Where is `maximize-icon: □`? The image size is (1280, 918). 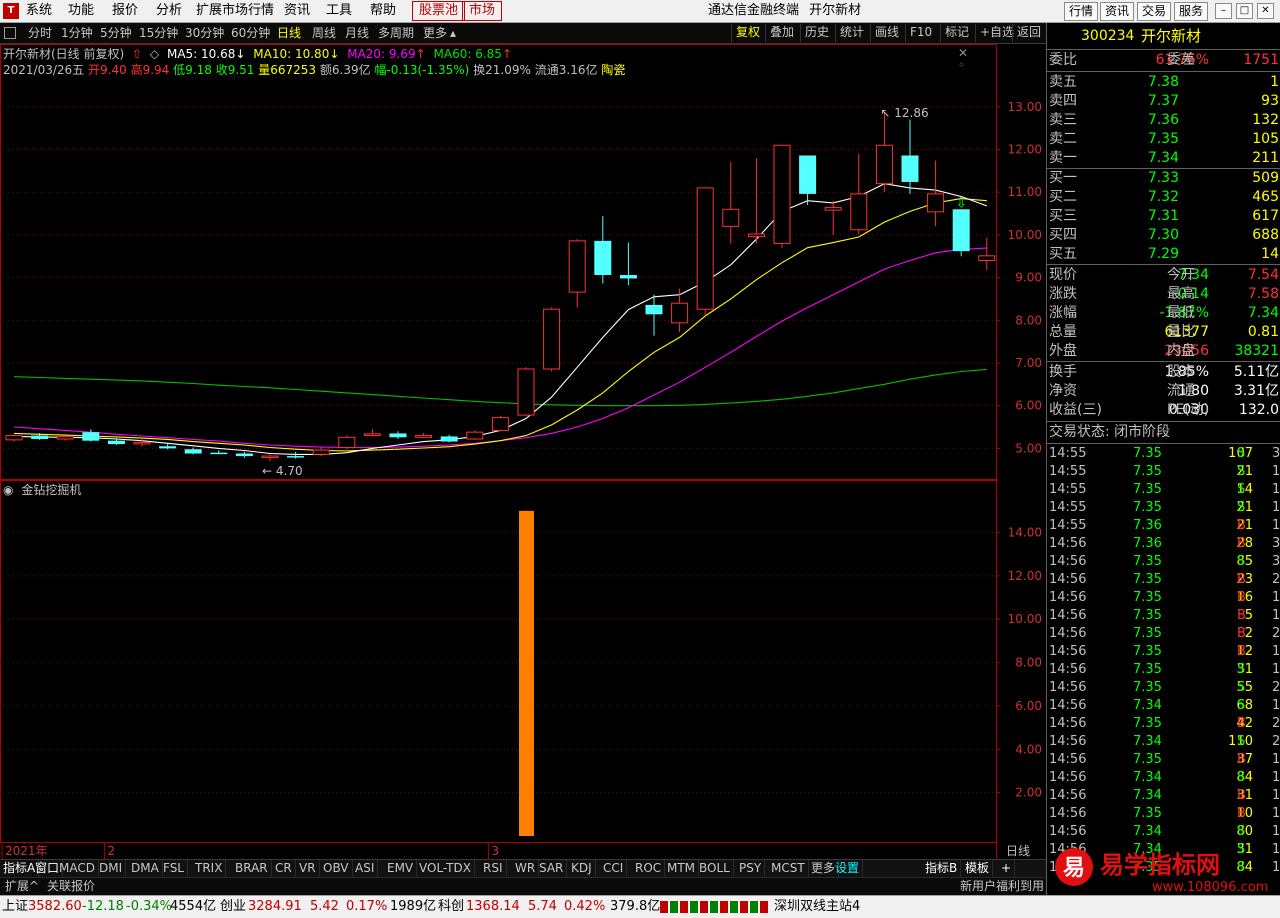 maximize-icon: □ is located at coordinates (1244, 11).